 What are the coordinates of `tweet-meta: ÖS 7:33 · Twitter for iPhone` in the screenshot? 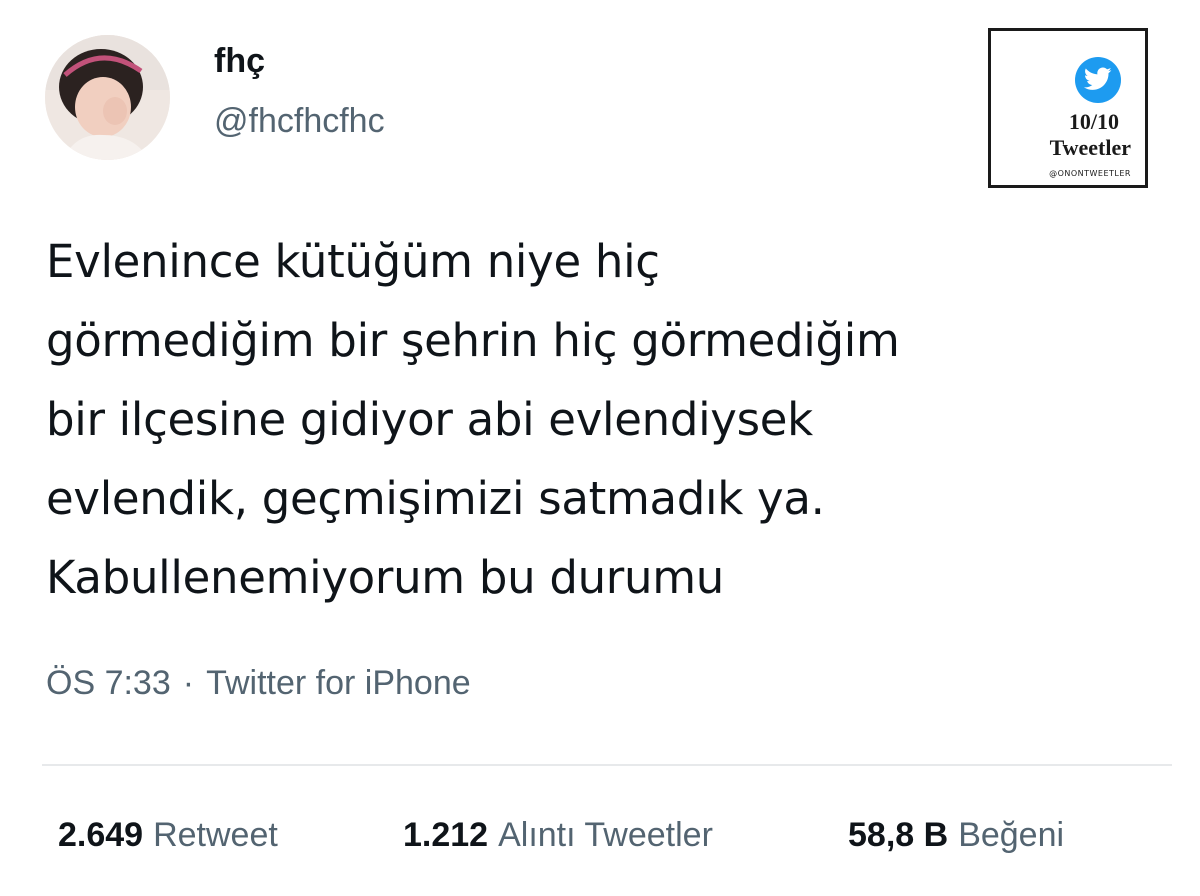 It's located at (258, 683).